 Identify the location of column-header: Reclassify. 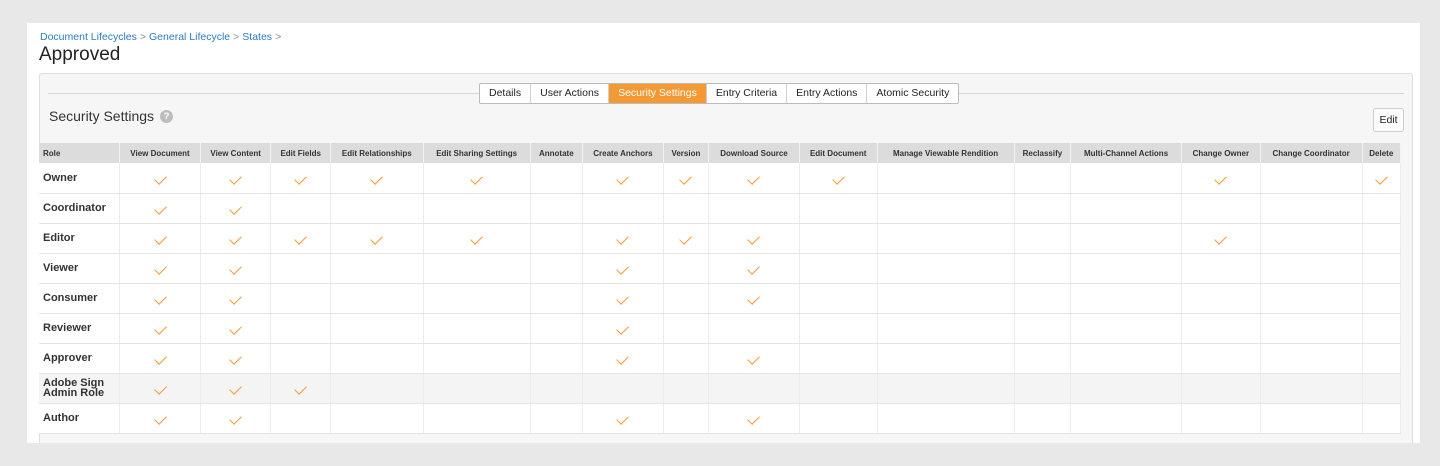
(1043, 153).